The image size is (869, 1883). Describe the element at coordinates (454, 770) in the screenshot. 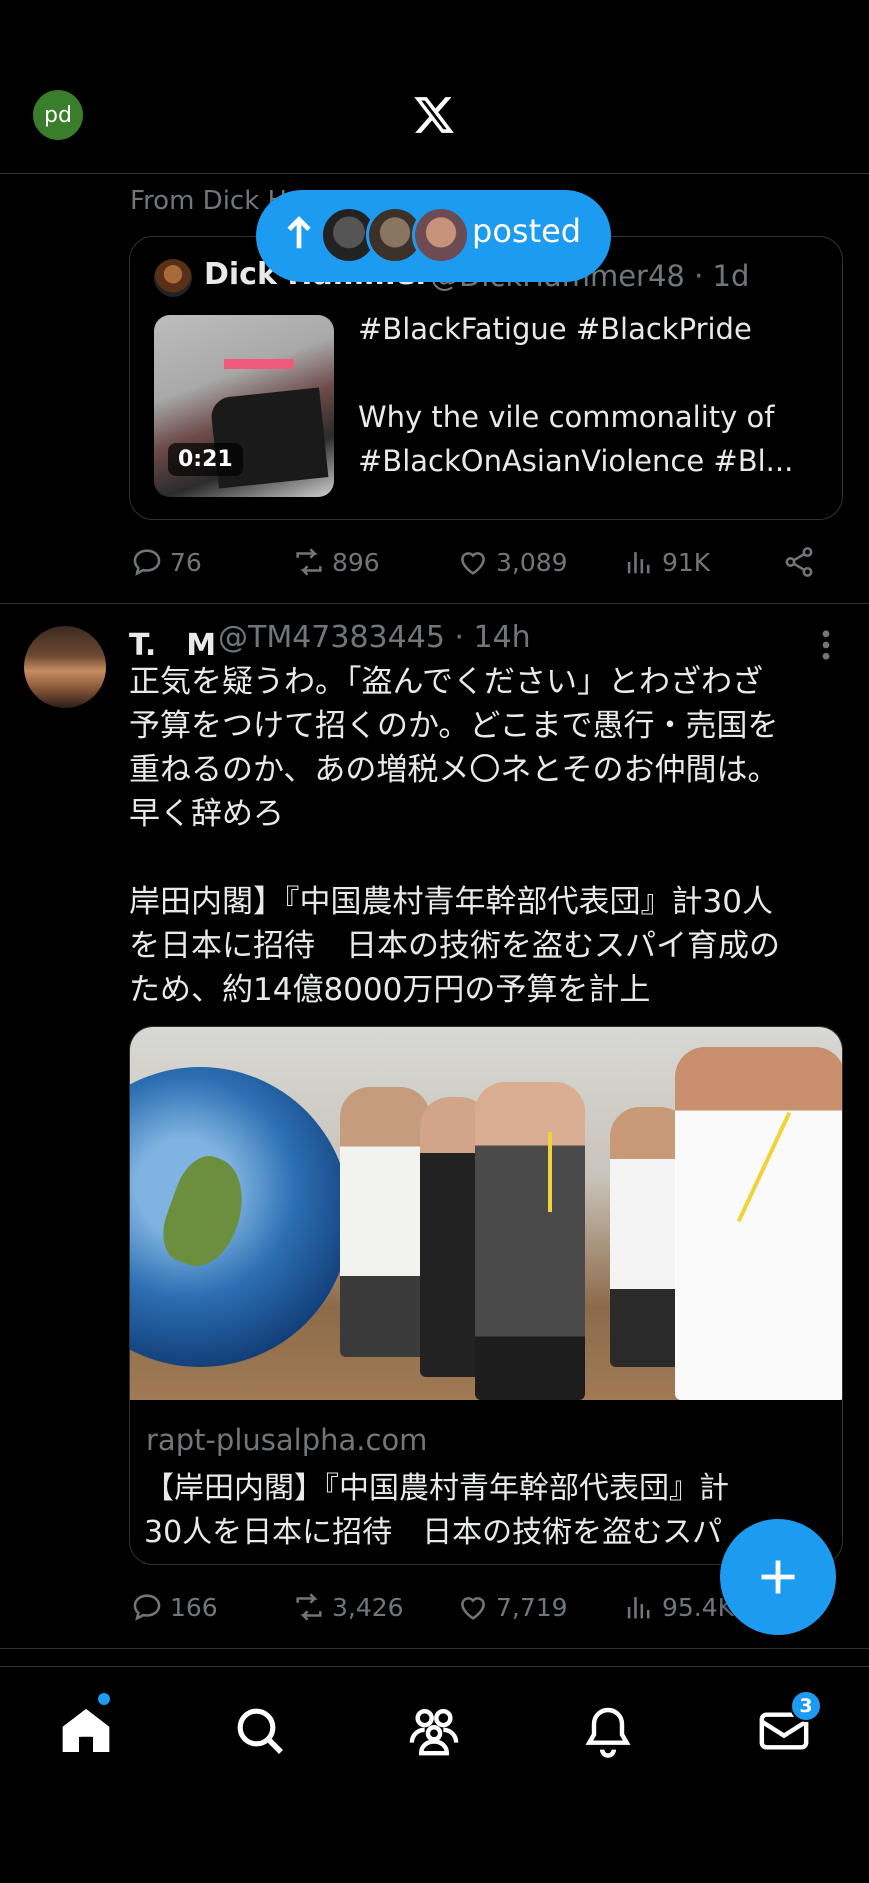

I see `tweet-text-line: 重ねるのか、あの増税メ〇ネとそのお仲間は。` at that location.